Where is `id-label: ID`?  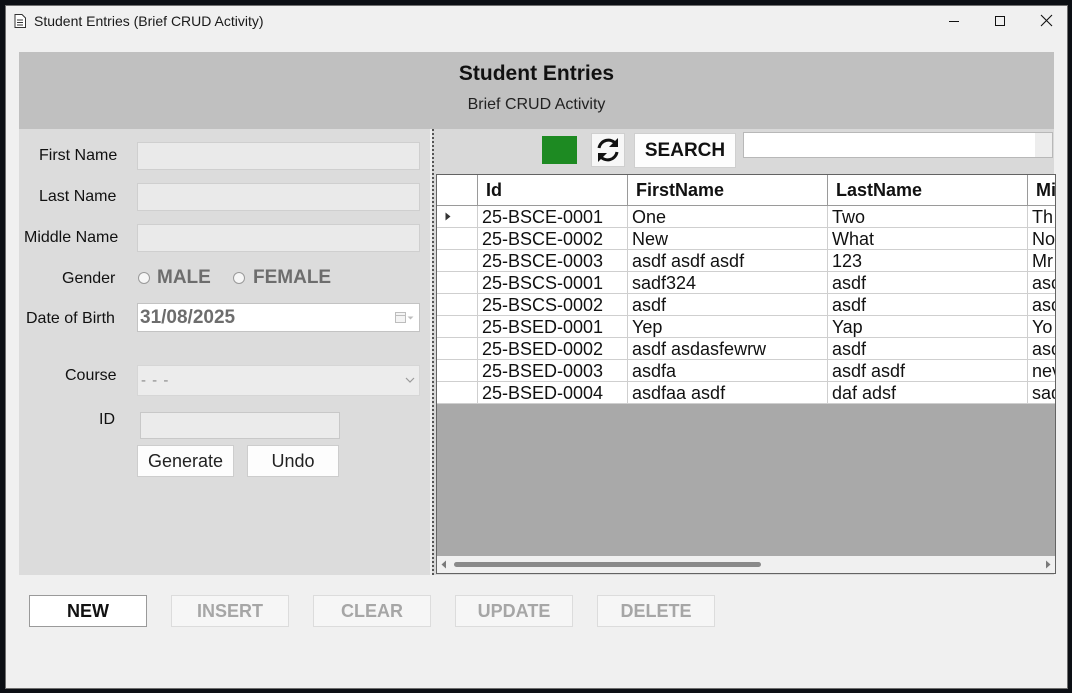 id-label: ID is located at coordinates (107, 419).